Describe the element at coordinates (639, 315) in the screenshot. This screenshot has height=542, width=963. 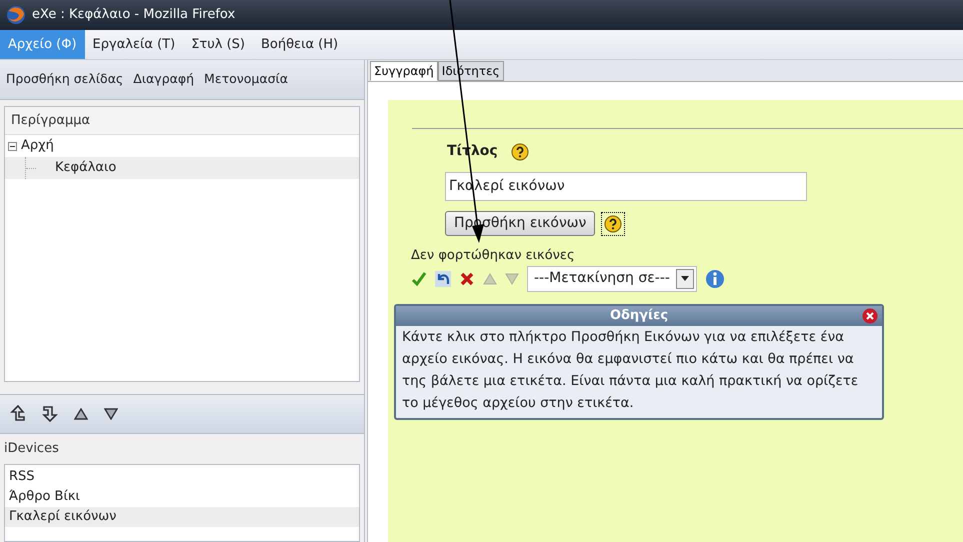
I see `instructions-title: Οδηγίες` at that location.